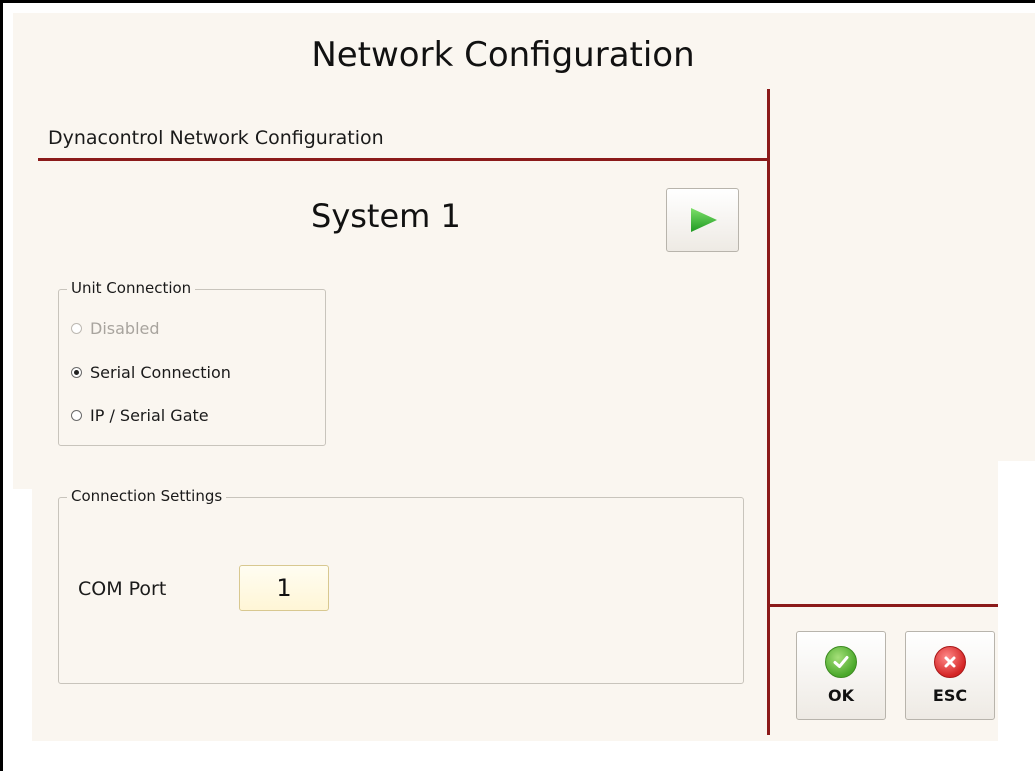  I want to click on checkmark-icon, so click(841, 662).